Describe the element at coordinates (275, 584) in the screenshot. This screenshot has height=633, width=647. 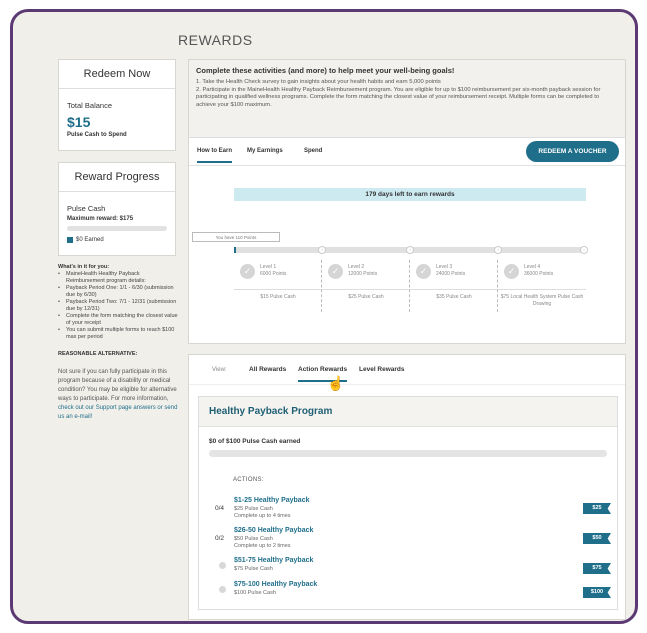
I see `action-title: $75-100 Healthy Payback` at that location.